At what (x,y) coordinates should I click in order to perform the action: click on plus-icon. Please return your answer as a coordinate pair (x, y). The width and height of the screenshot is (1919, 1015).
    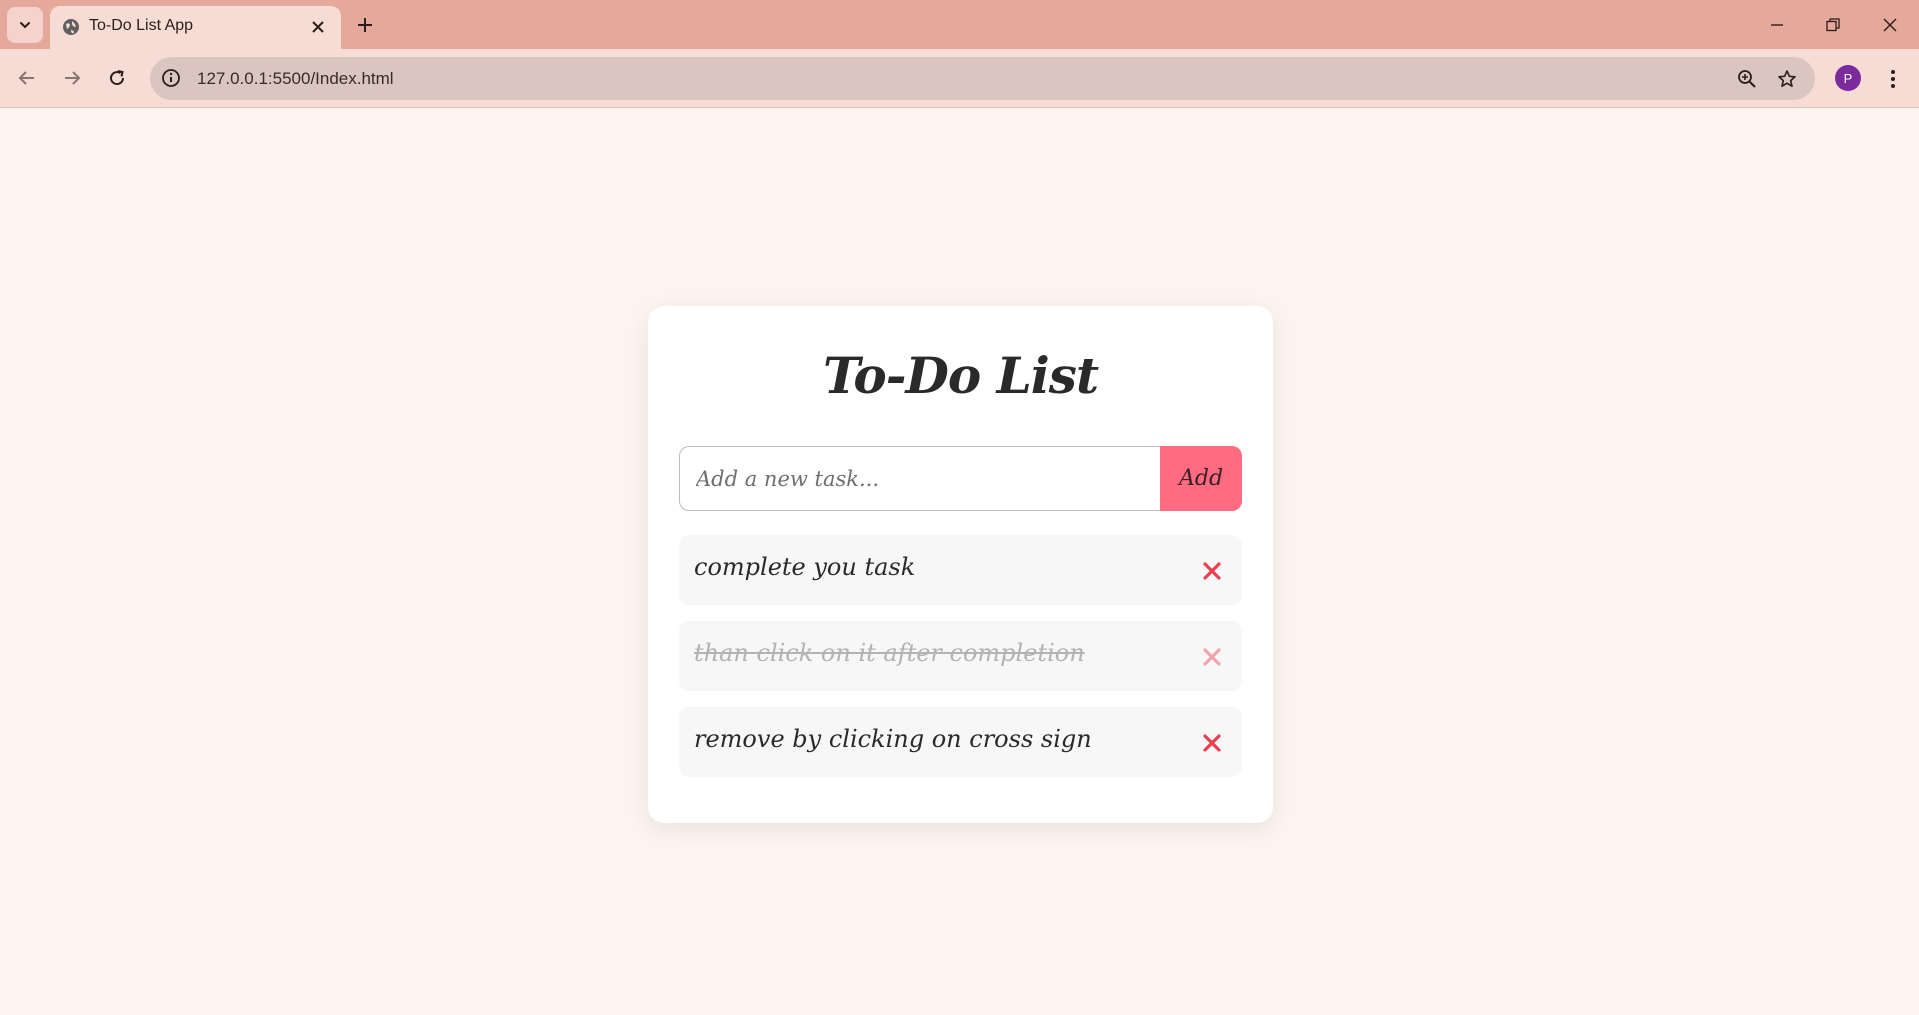
    Looking at the image, I should click on (365, 25).